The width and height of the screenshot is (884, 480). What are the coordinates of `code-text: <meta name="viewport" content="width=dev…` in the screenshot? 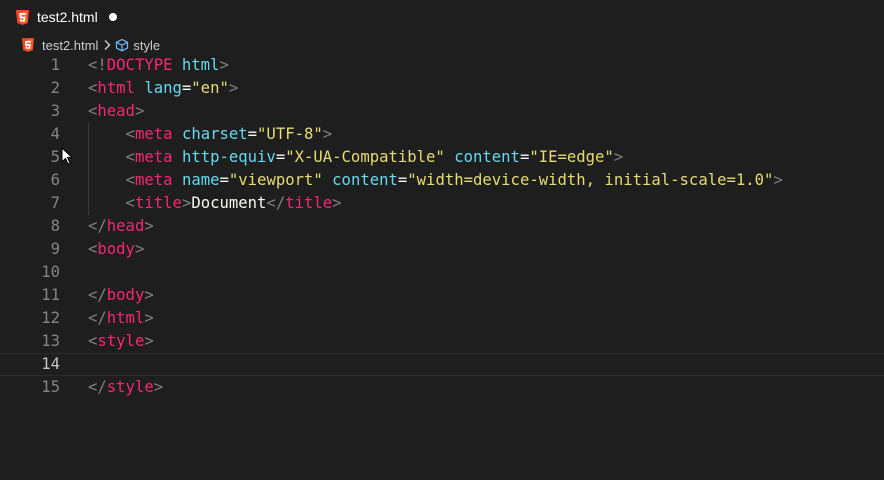 It's located at (435, 180).